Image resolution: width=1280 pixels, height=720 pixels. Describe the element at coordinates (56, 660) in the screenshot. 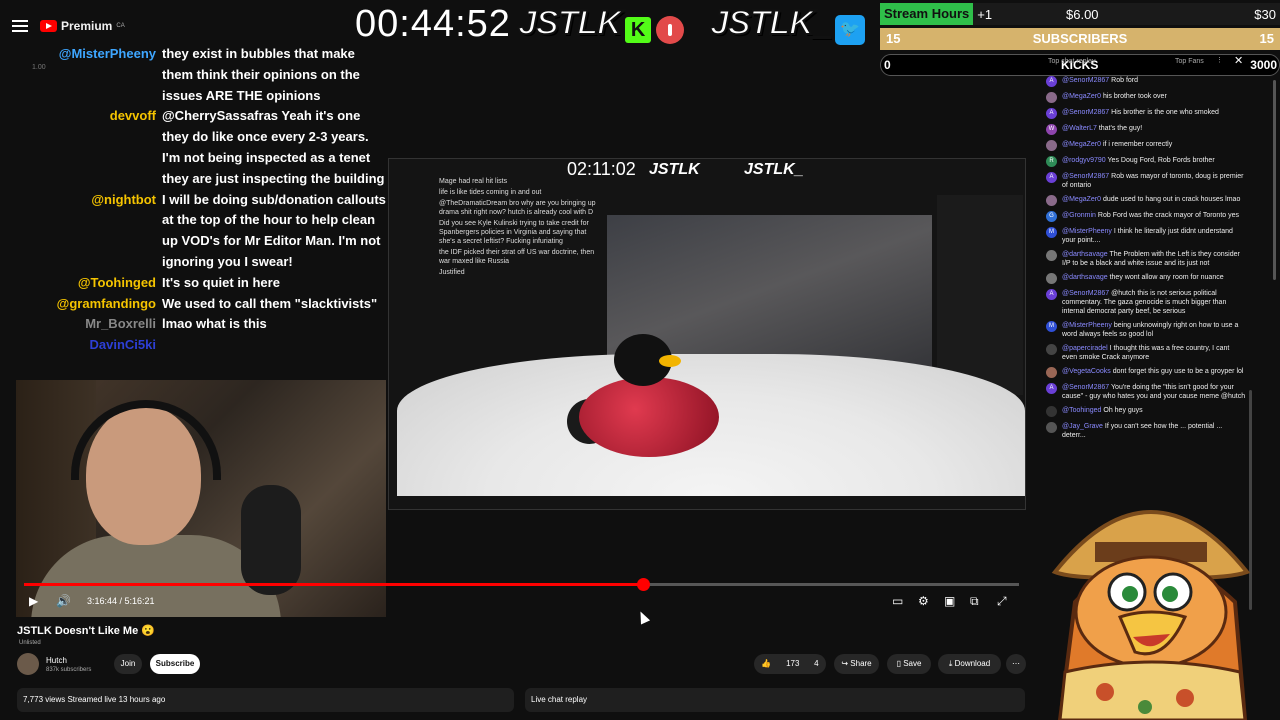

I see `channel-name: Hutch` at that location.